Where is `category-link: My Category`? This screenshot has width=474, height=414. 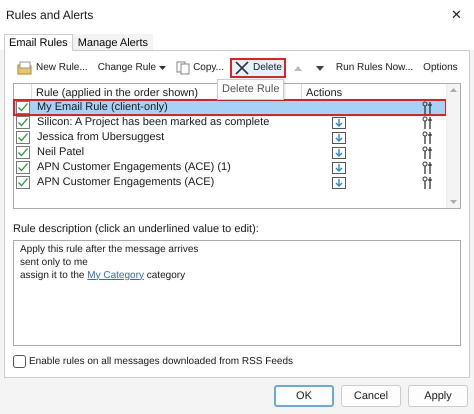 category-link: My Category is located at coordinates (115, 275).